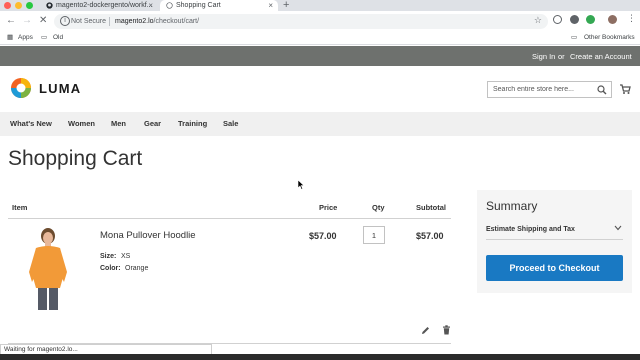 The image size is (640, 360). What do you see at coordinates (148, 235) in the screenshot?
I see `product-name-link: Mona Pullover Hoodlie` at bounding box center [148, 235].